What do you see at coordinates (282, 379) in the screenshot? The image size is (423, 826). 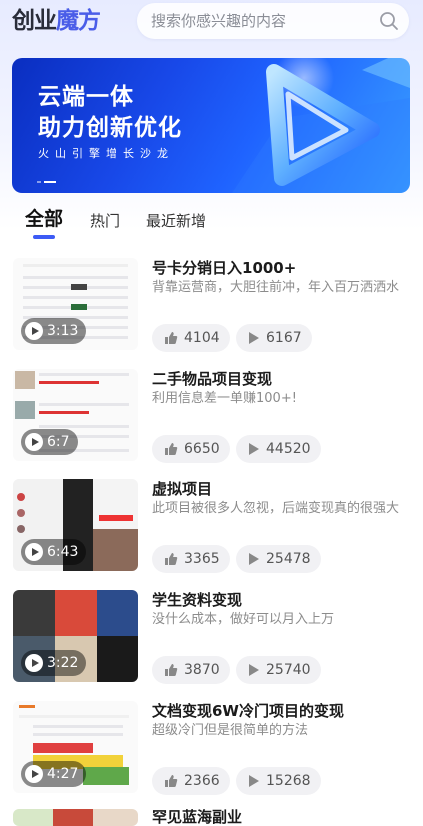 I see `item-title: 二手物品项目变现` at bounding box center [282, 379].